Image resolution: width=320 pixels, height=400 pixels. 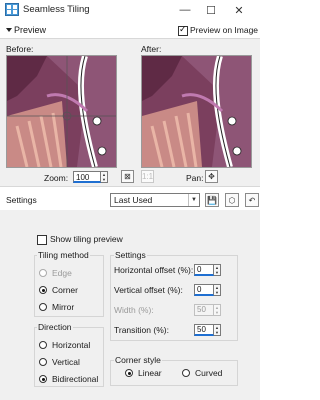 I want to click on preview-on-image-label: Preview on Image, so click(x=224, y=30).